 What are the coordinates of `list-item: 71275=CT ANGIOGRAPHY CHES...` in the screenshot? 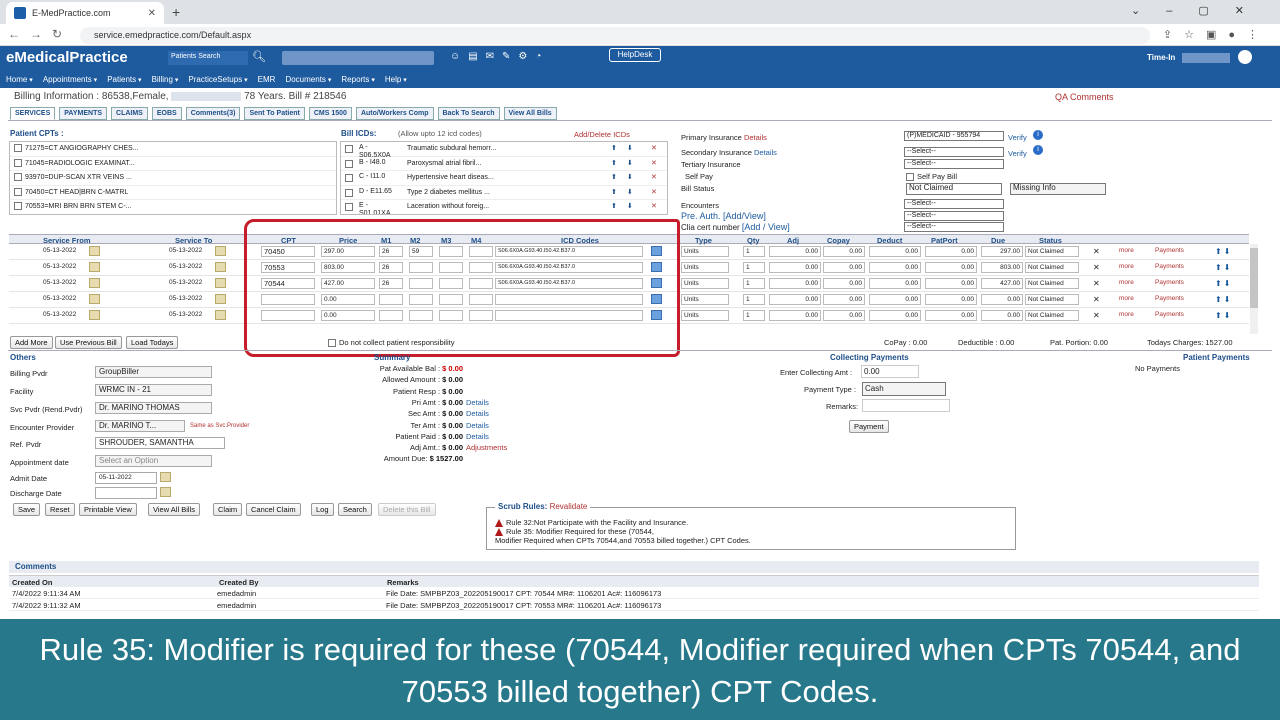 It's located at (173, 149).